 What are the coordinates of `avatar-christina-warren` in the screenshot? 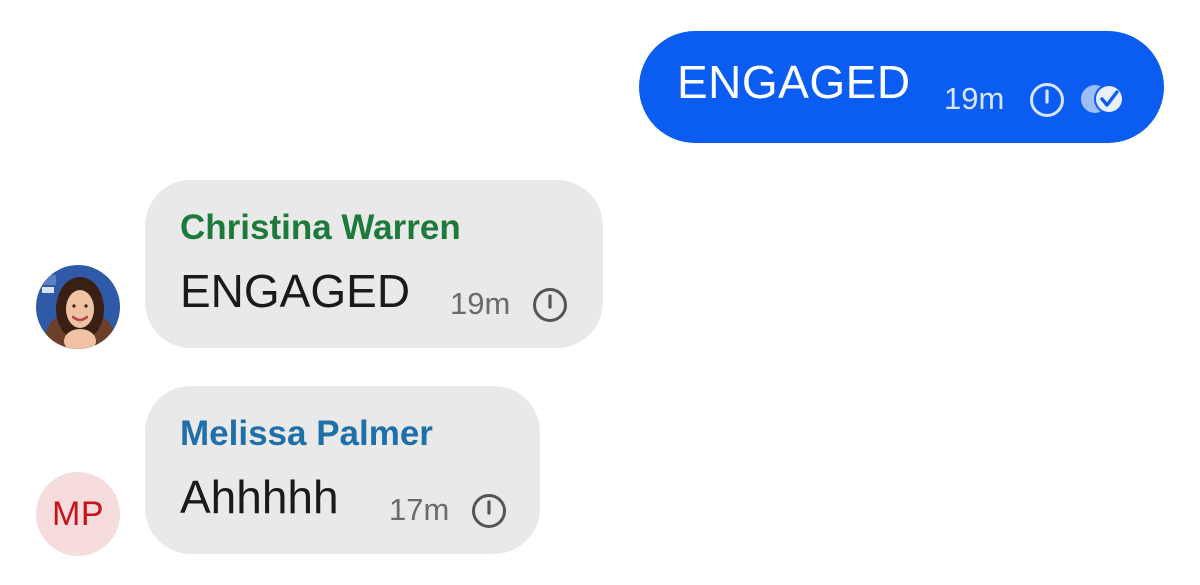 It's located at (78, 307).